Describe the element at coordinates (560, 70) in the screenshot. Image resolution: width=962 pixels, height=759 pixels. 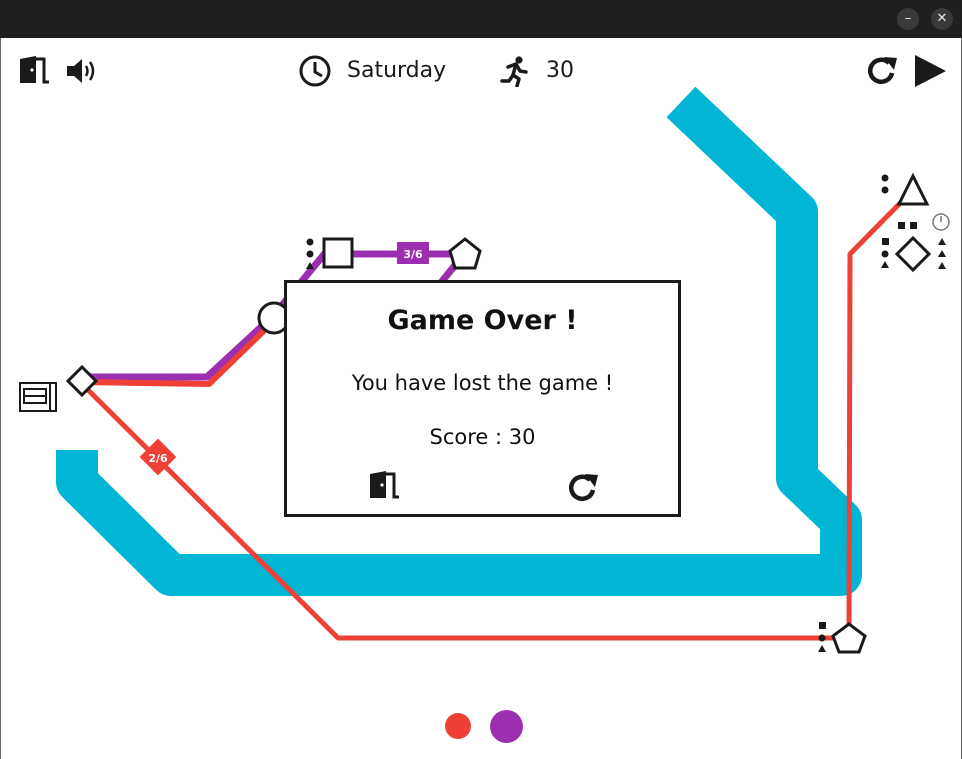
I see `passenger-count: 30` at that location.